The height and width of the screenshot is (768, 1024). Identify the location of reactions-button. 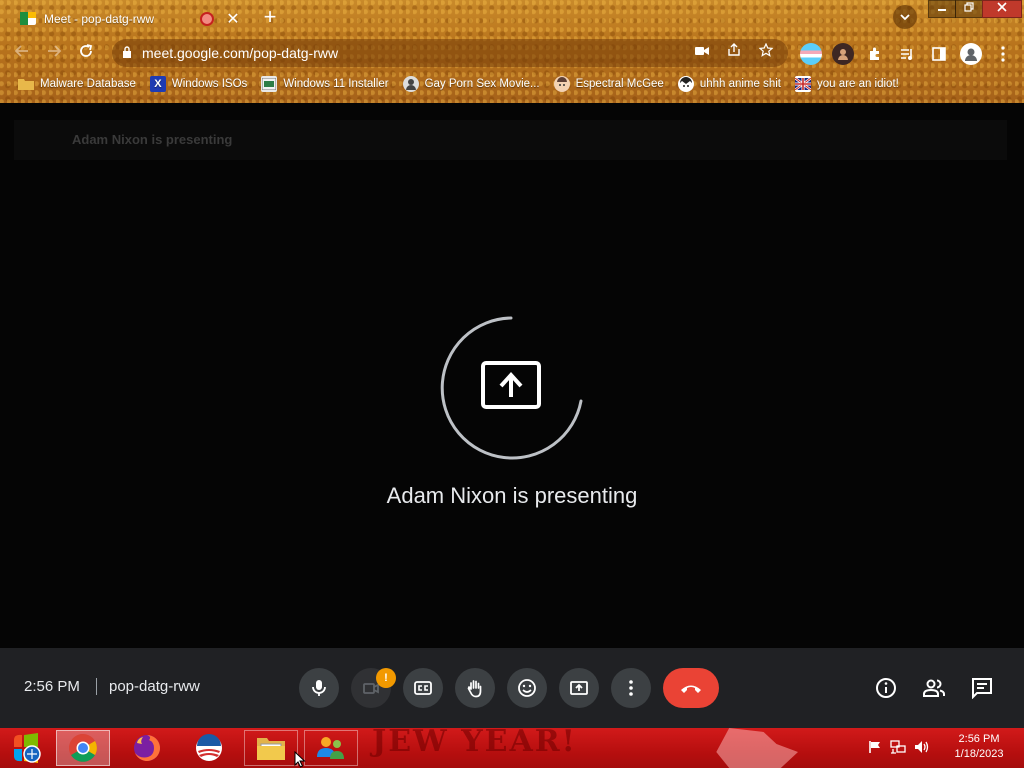
(527, 688).